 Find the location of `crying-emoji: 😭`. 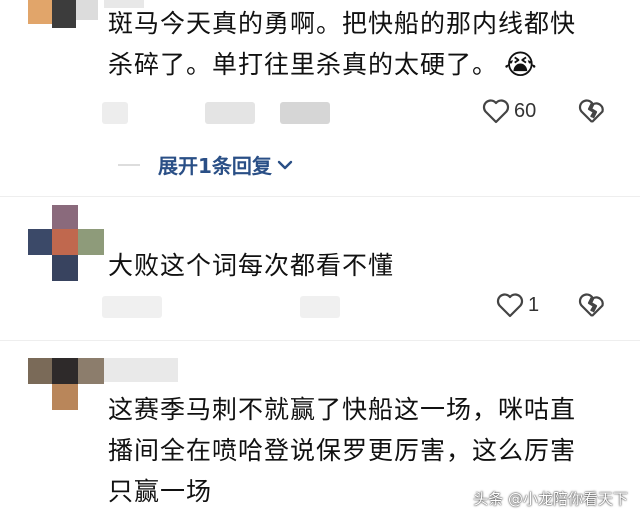

crying-emoji: 😭 is located at coordinates (521, 64).